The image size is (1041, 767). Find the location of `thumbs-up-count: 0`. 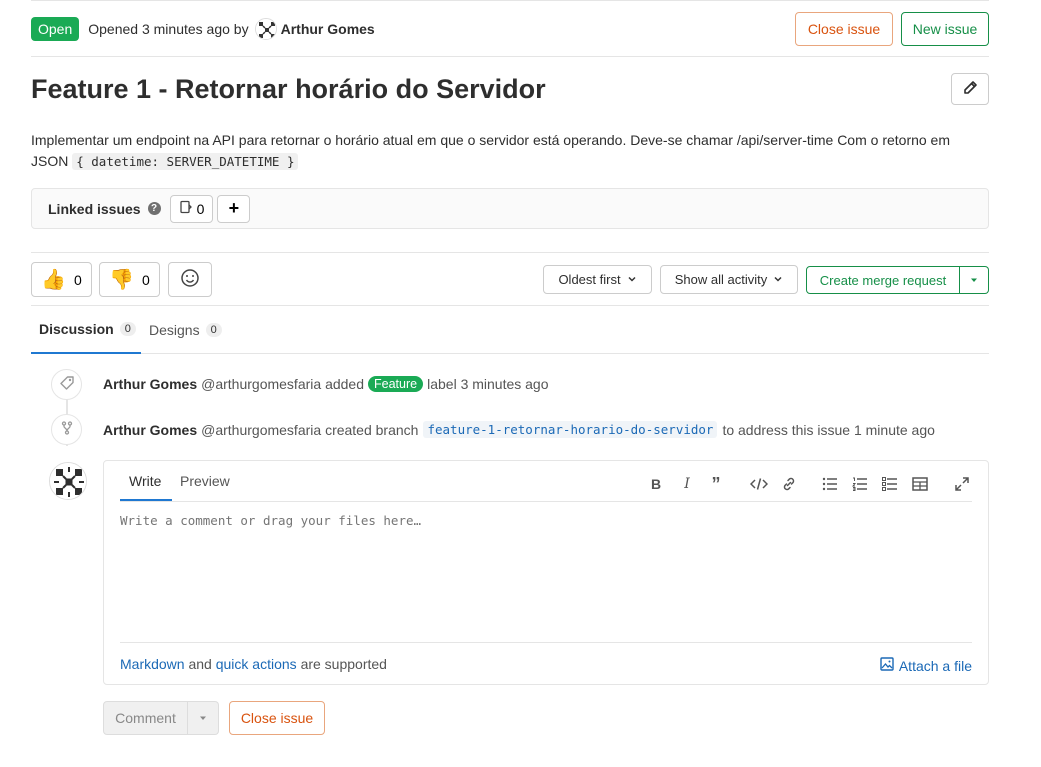

thumbs-up-count: 0 is located at coordinates (78, 279).